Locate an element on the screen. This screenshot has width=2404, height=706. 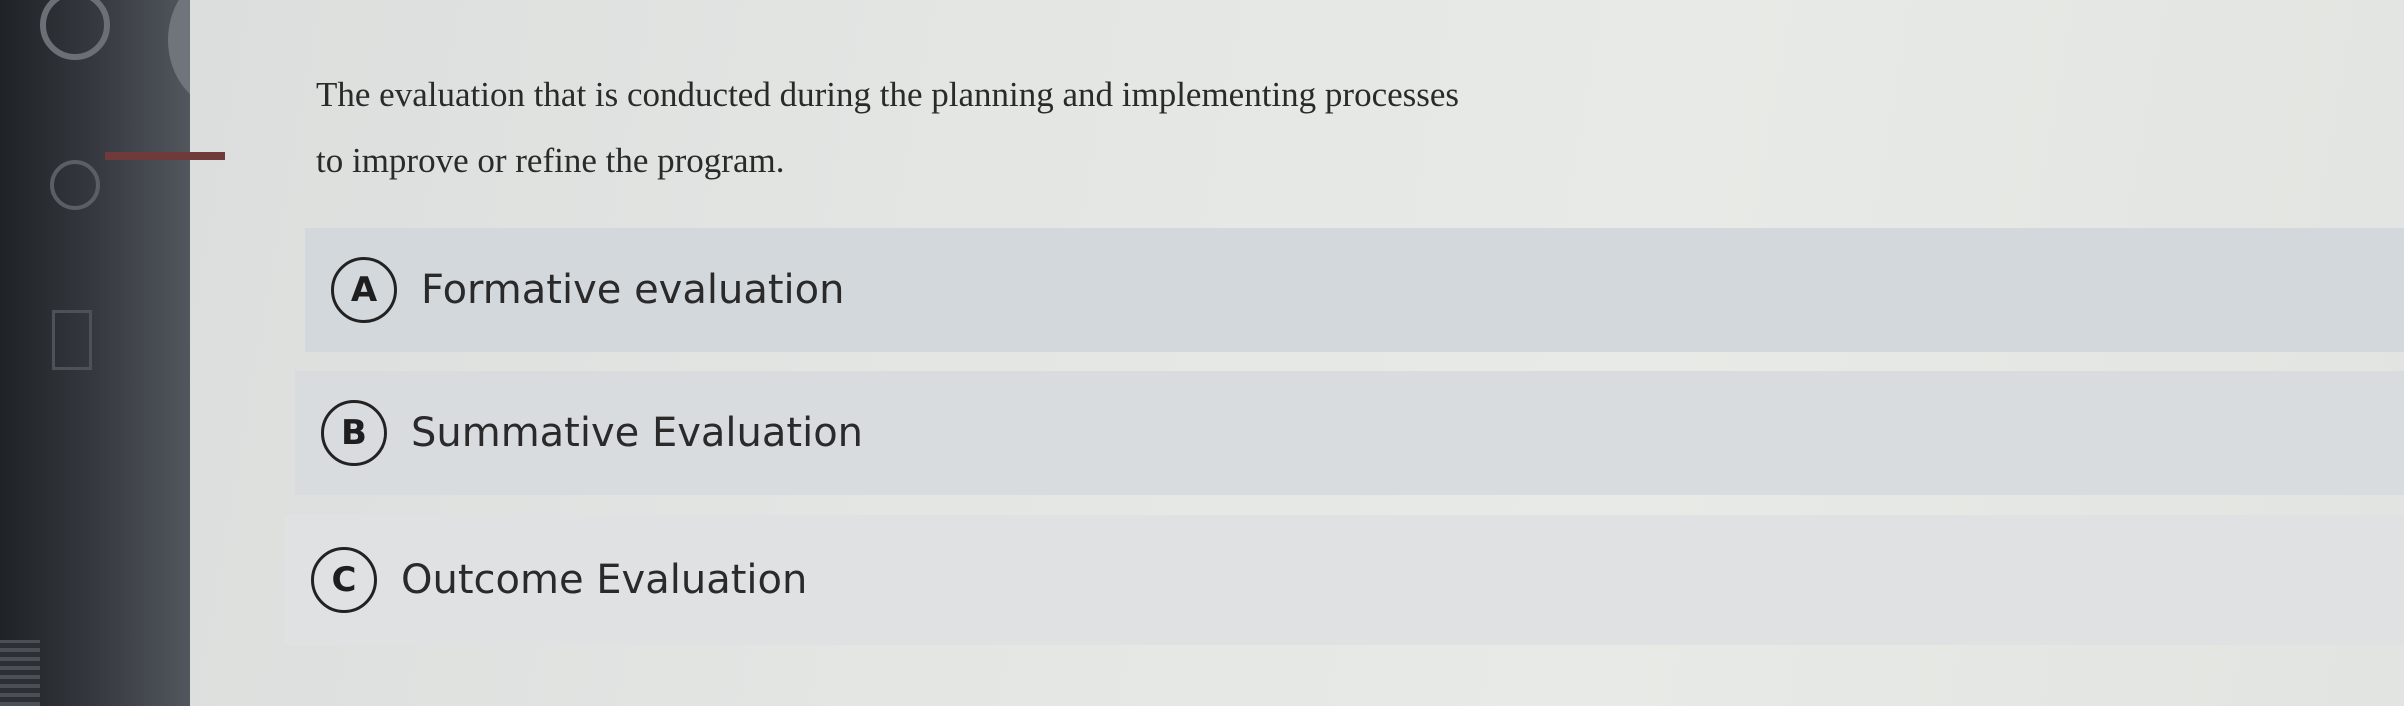
globe-icon is located at coordinates (75, 185).